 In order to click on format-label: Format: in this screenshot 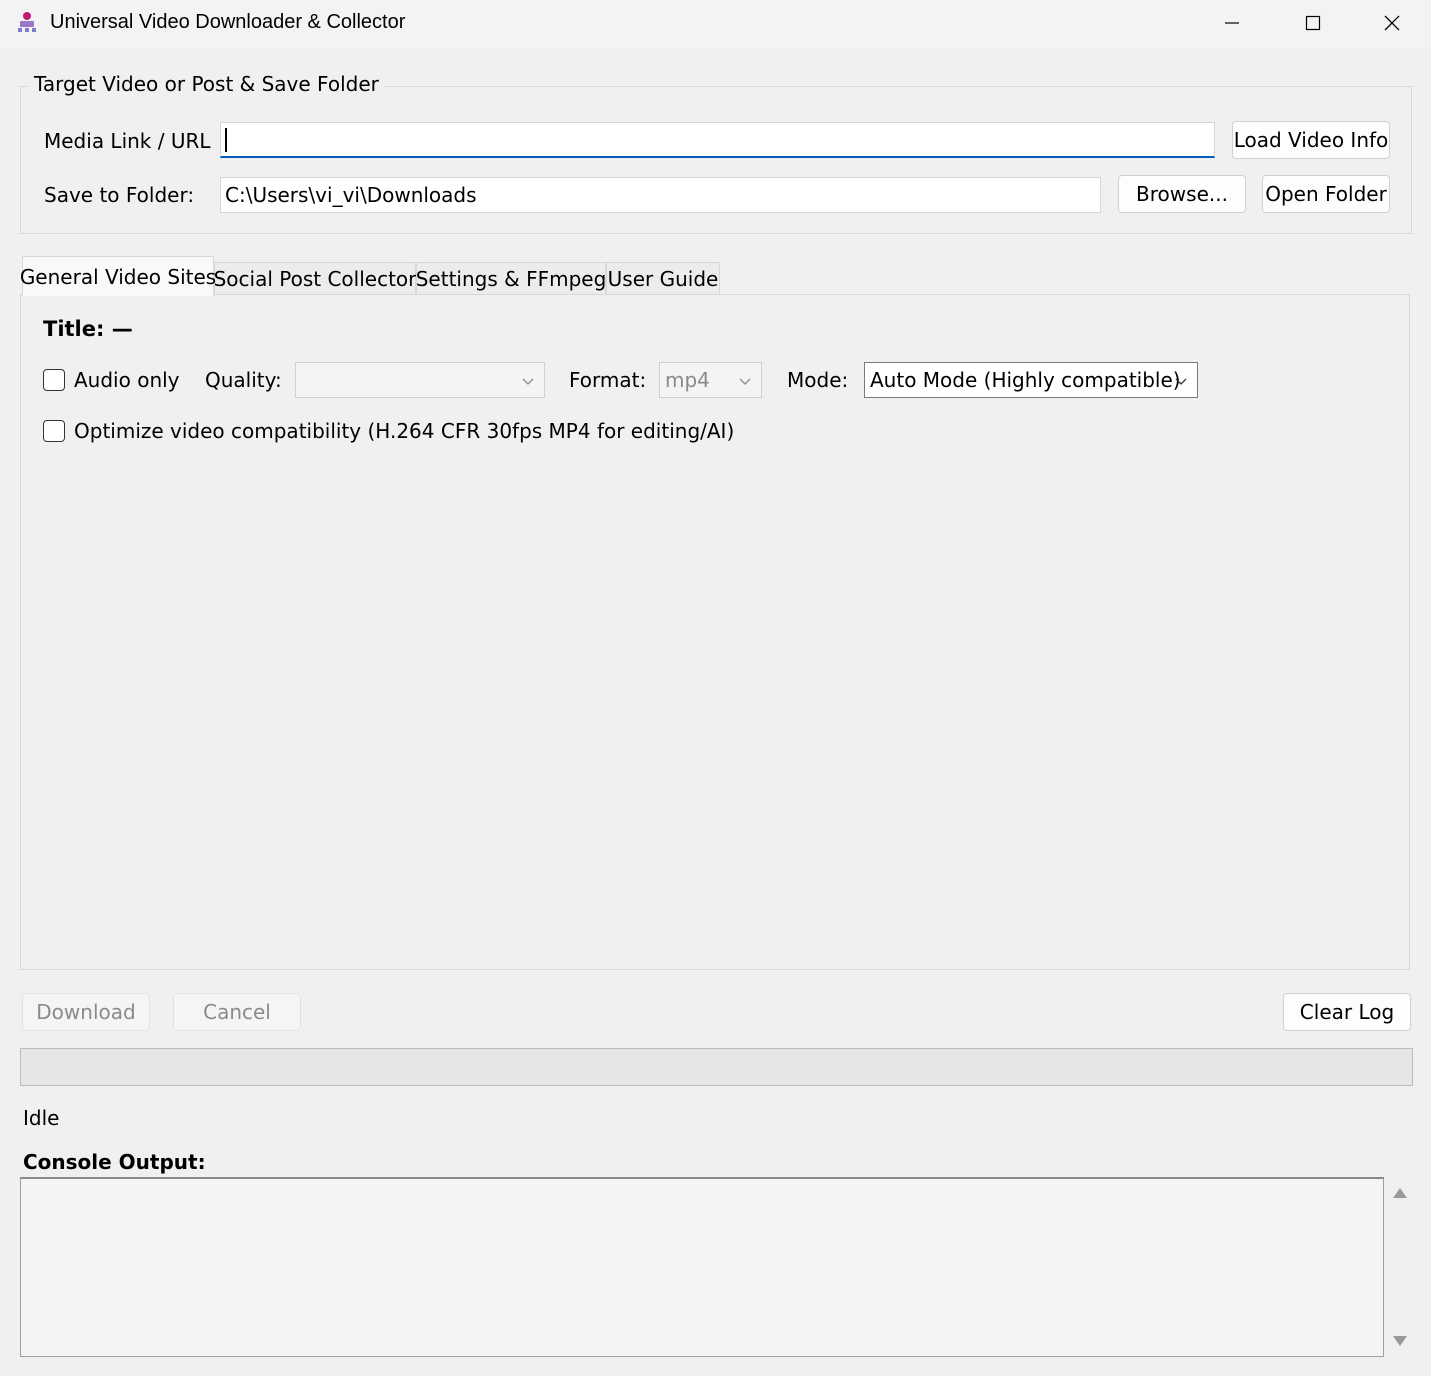, I will do `click(608, 380)`.